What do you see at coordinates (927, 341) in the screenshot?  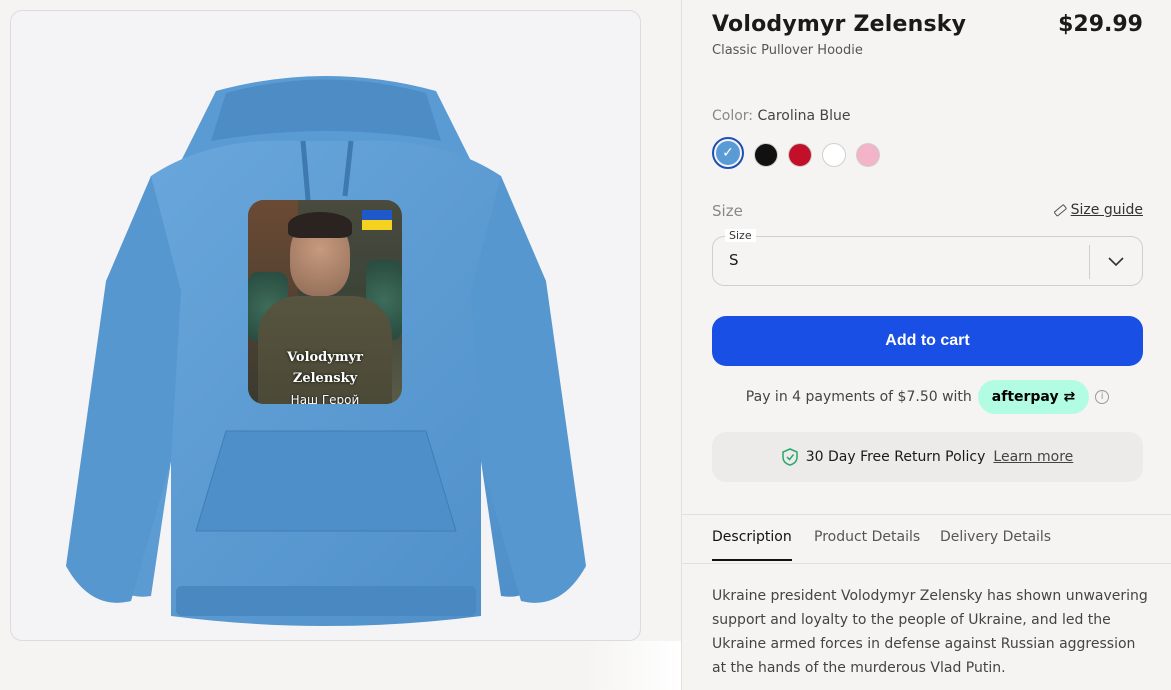 I see `add-to-cart-button: Add to cart` at bounding box center [927, 341].